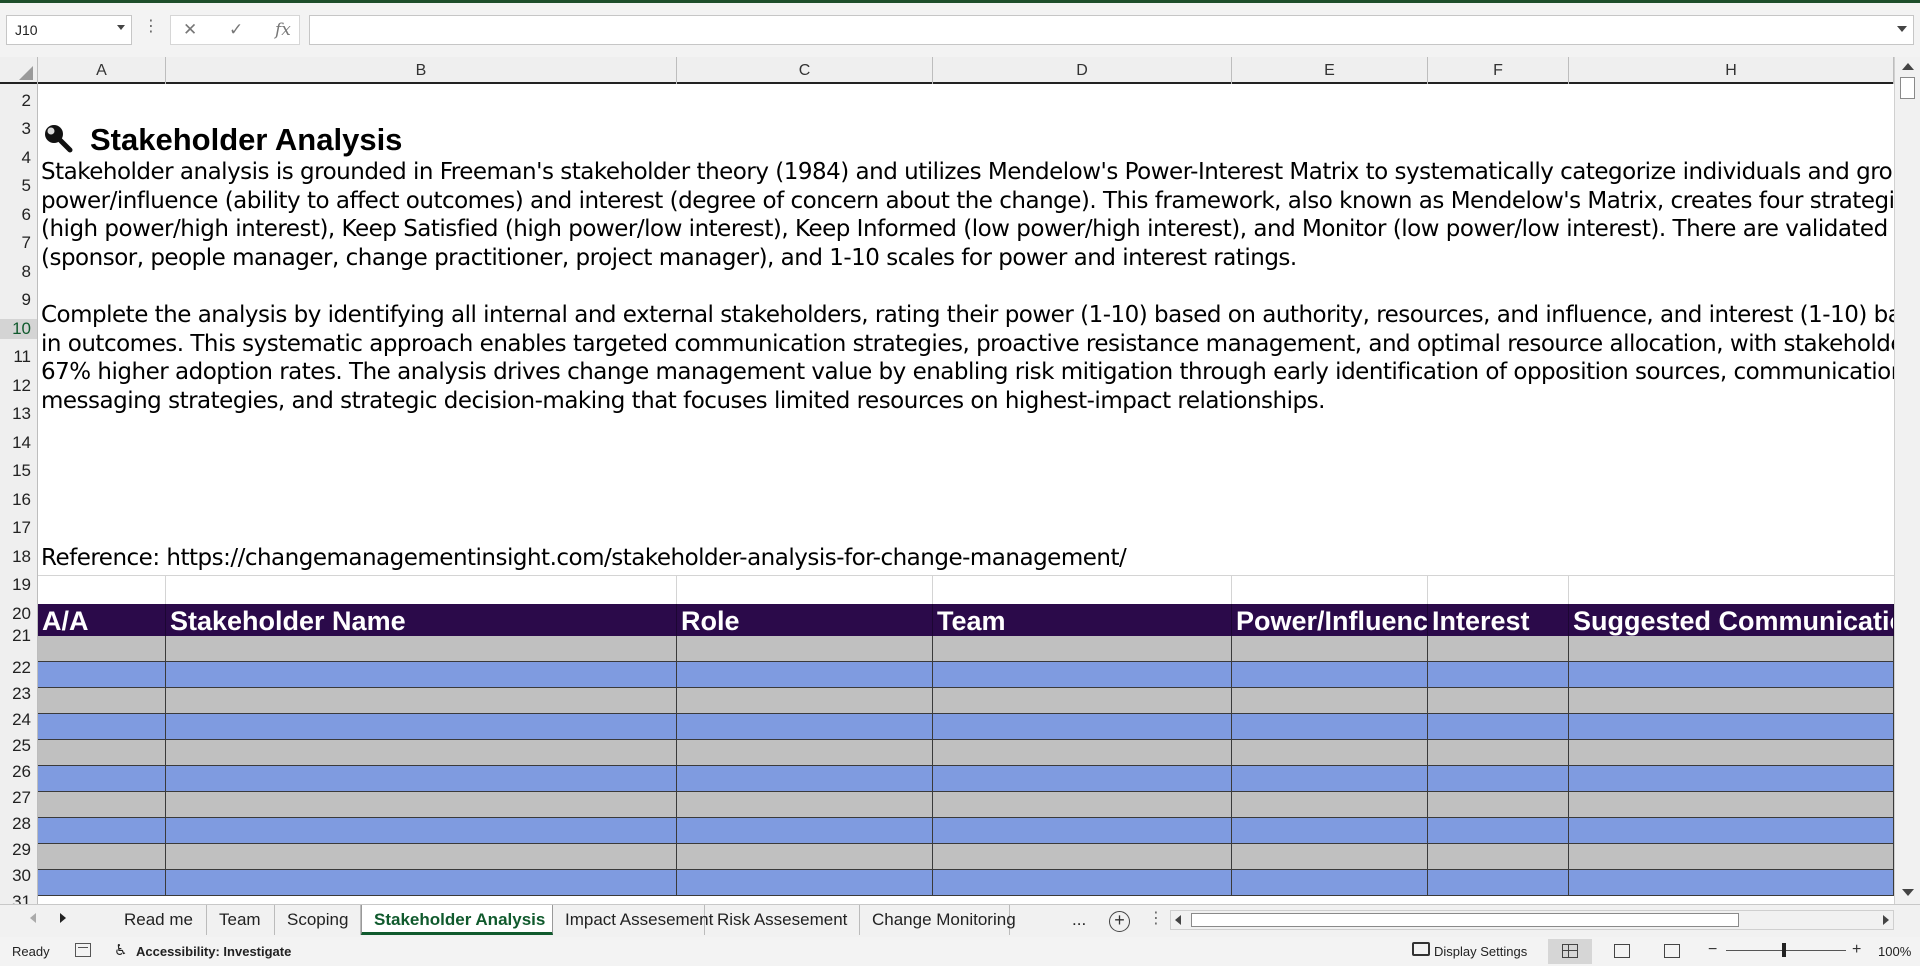 The width and height of the screenshot is (1920, 966). Describe the element at coordinates (18, 528) in the screenshot. I see `row-header-17: 17` at that location.